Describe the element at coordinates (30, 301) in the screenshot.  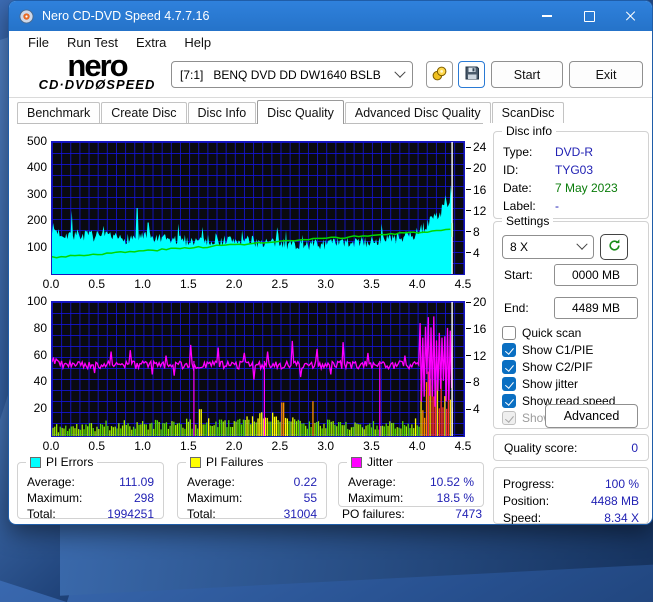
I see `axis-label: 100` at that location.